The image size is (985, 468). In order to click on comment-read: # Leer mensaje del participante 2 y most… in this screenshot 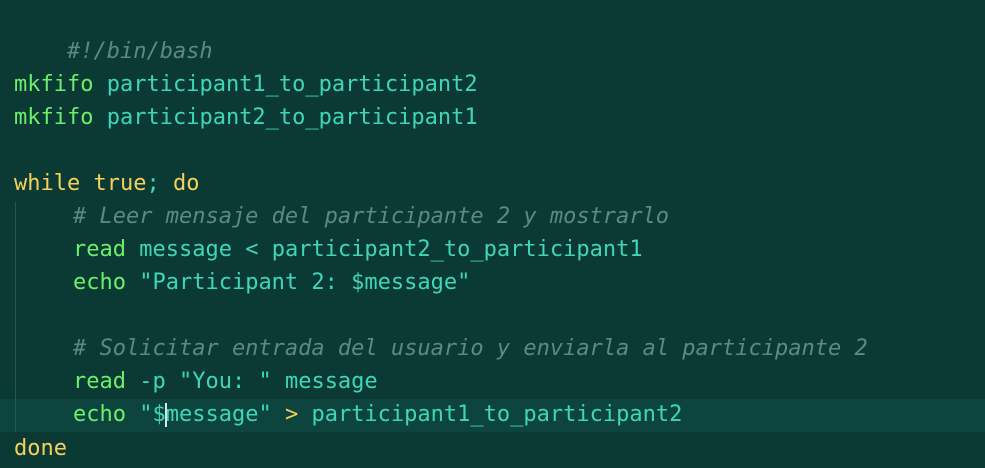, I will do `click(371, 216)`.